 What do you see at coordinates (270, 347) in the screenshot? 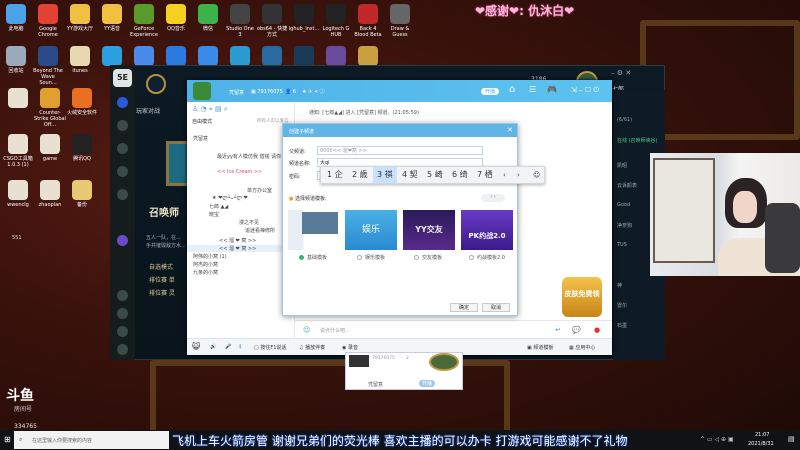
I see `push-to-talk-button: ▢ 按住F1说话` at bounding box center [270, 347].